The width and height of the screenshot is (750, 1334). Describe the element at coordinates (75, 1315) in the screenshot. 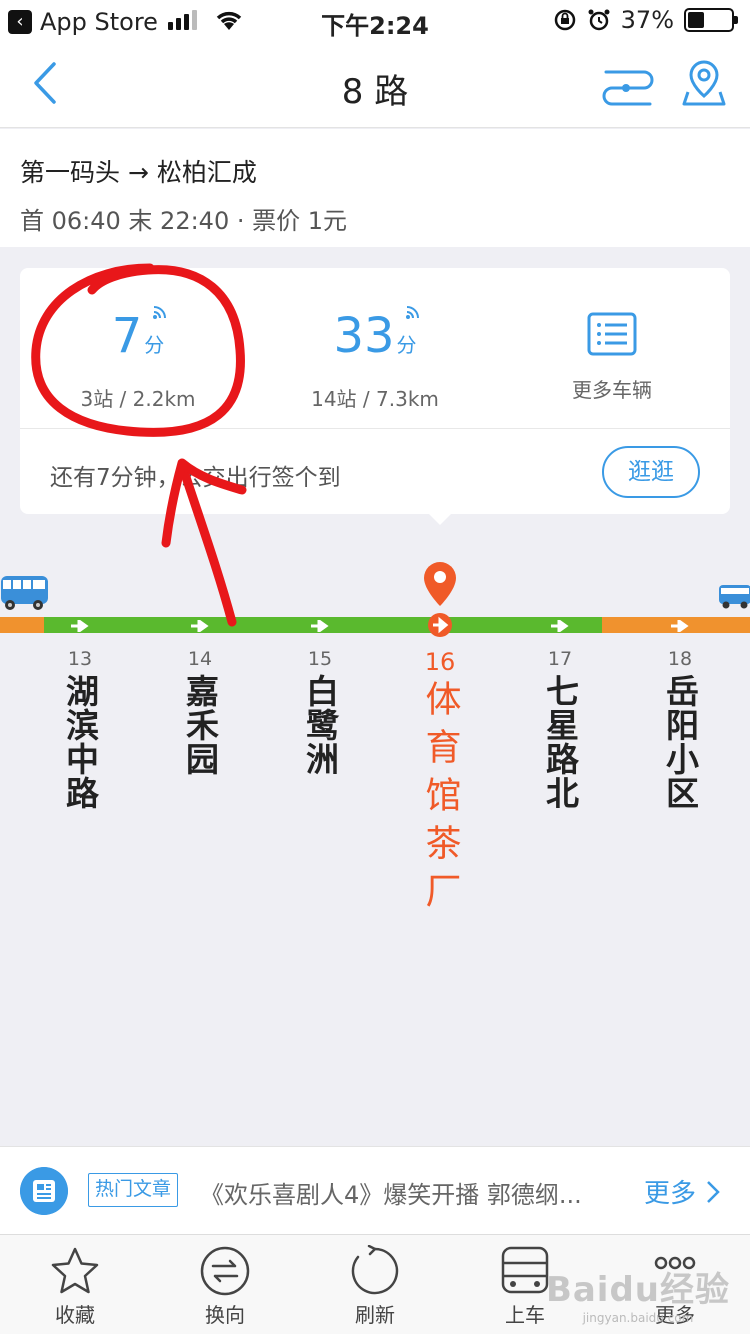

I see `tab-label: 收藏` at that location.